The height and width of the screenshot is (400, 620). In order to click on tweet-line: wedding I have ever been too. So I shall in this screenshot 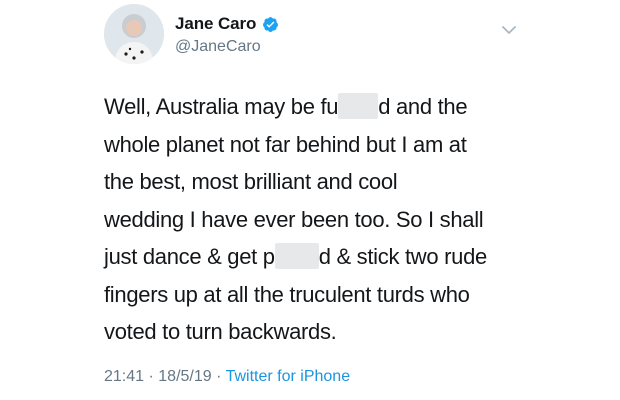, I will do `click(294, 219)`.